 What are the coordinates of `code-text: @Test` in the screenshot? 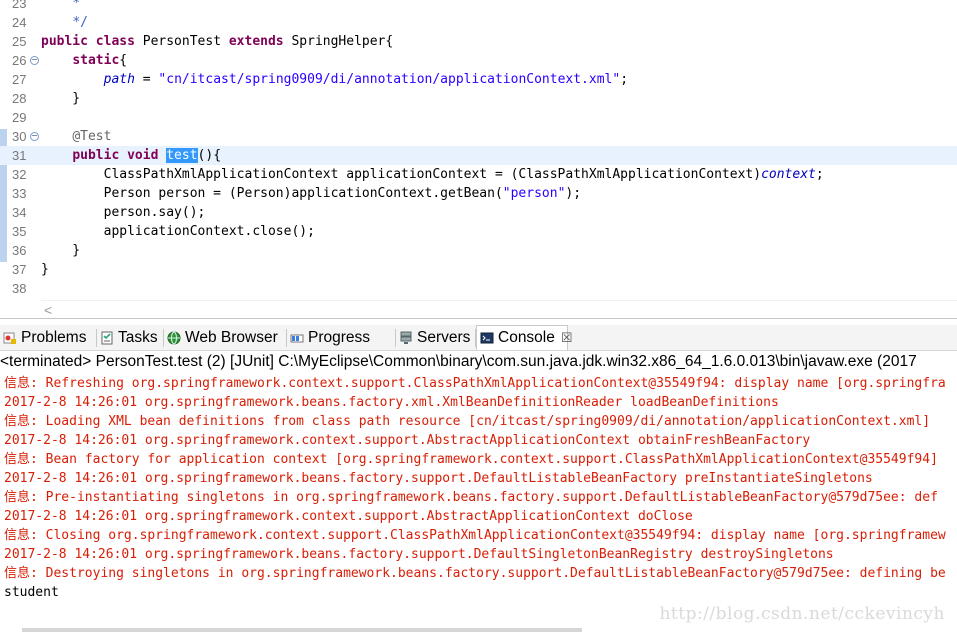 It's located at (76, 136).